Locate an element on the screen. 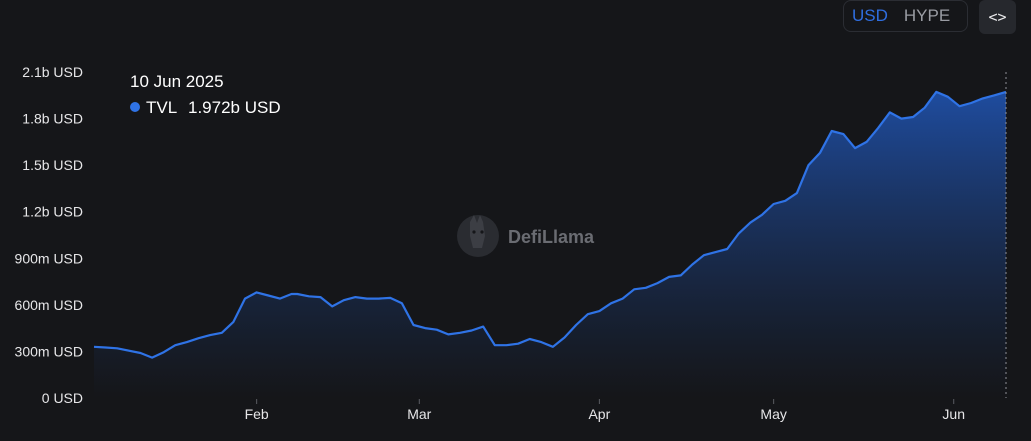 The width and height of the screenshot is (1031, 441). x-tick-label: Mar is located at coordinates (419, 414).